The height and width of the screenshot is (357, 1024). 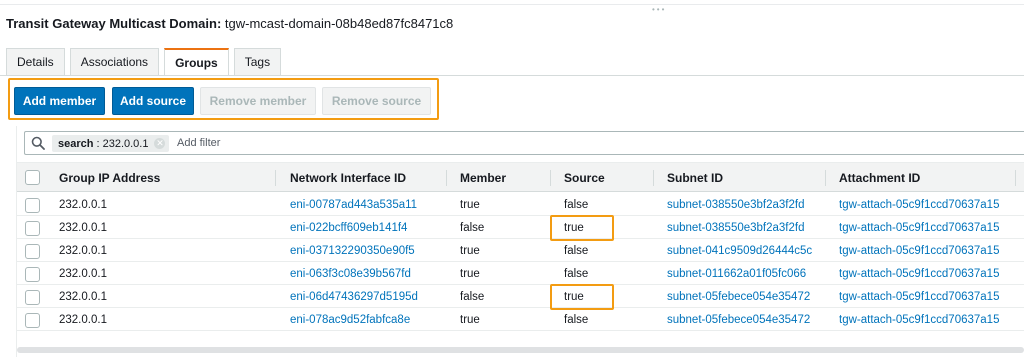 I want to click on column-header-subnet-id: Subnet ID, so click(x=695, y=178).